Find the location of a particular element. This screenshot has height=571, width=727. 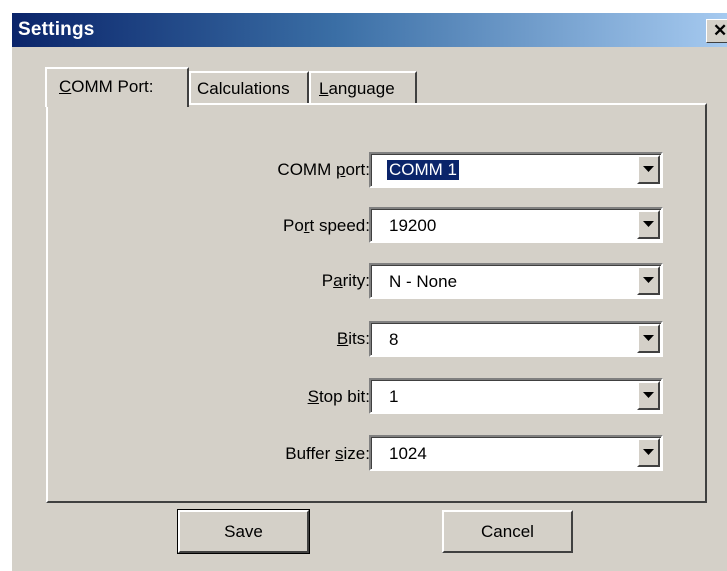

tab-calculations: Calculations is located at coordinates (249, 87).